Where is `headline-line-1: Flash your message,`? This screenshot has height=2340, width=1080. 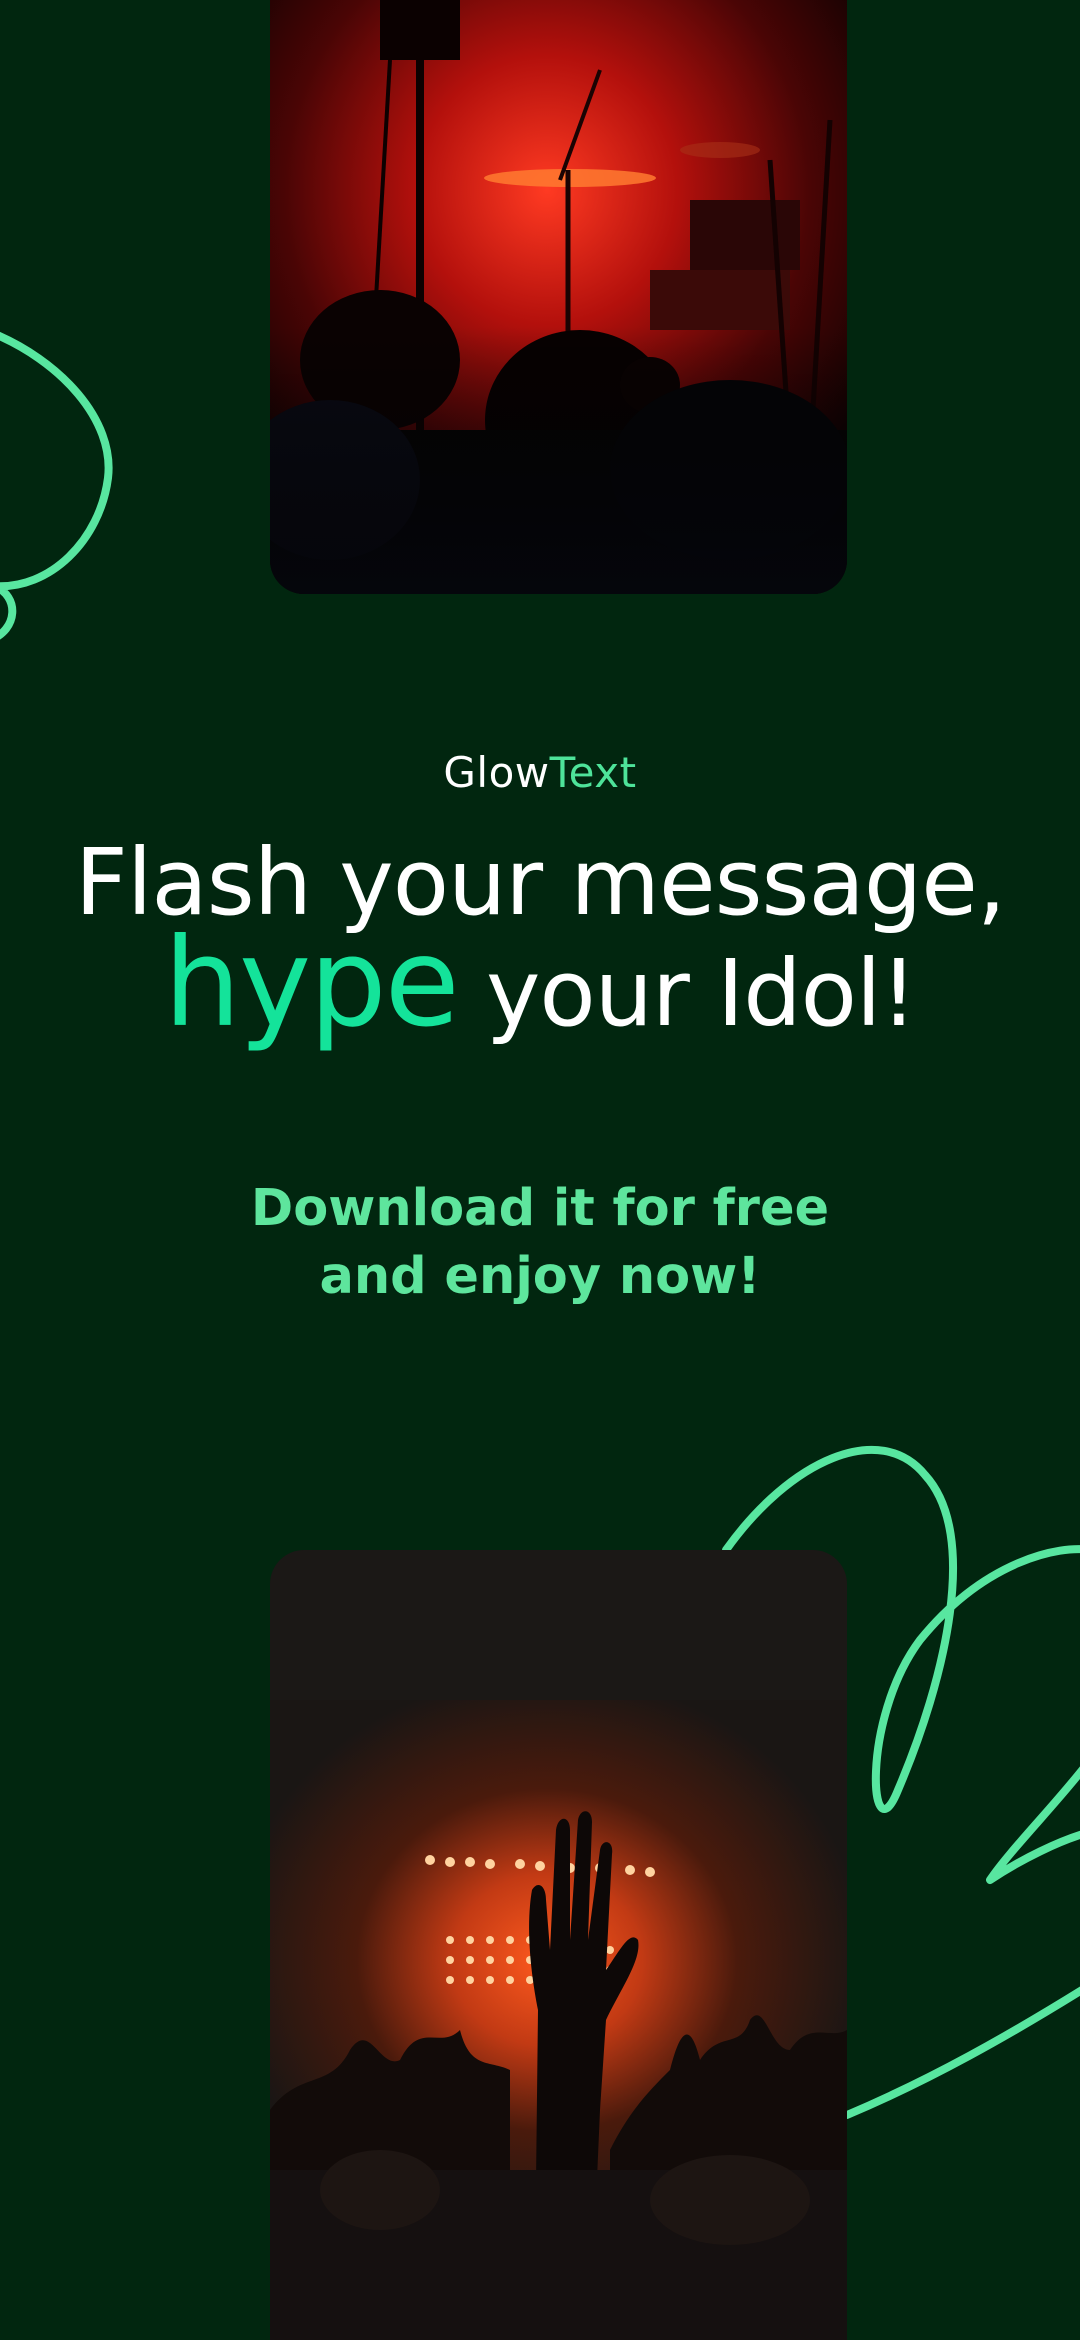
headline-line-1: Flash your message, is located at coordinates (540, 882).